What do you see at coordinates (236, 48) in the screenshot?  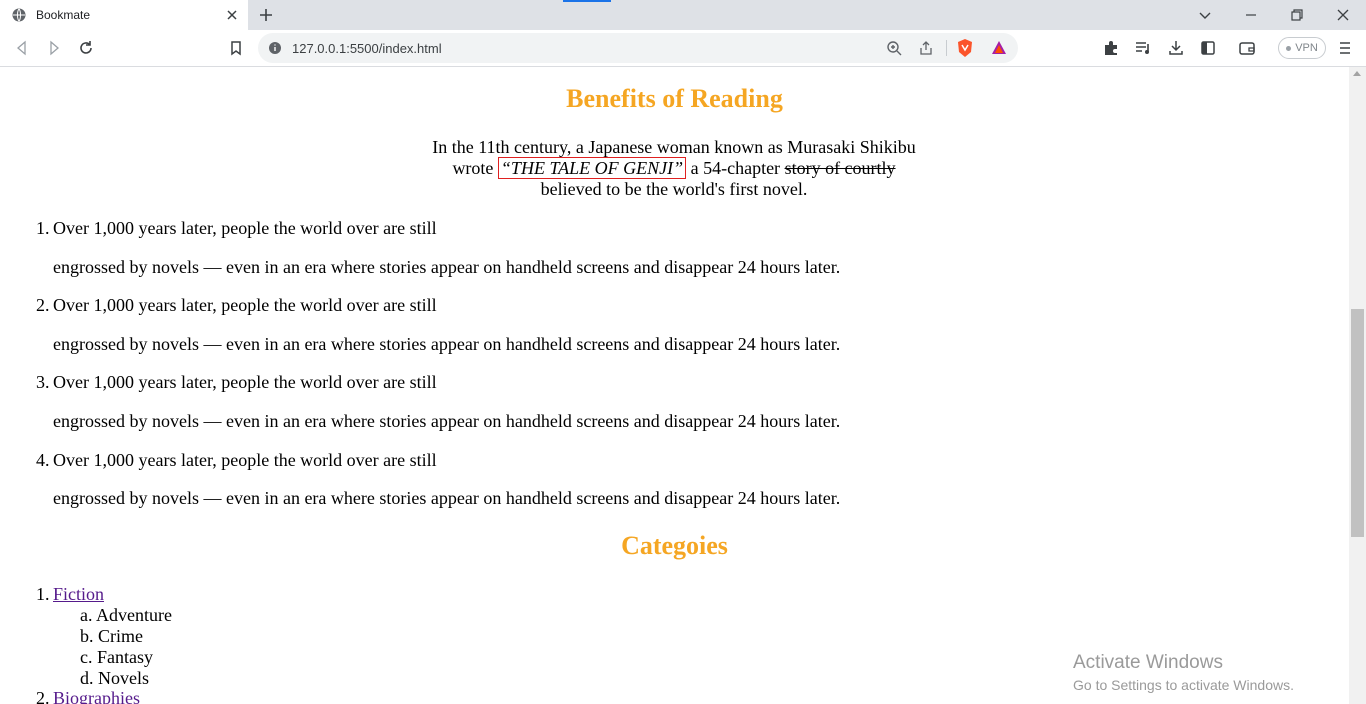 I see `bookmark-icon` at bounding box center [236, 48].